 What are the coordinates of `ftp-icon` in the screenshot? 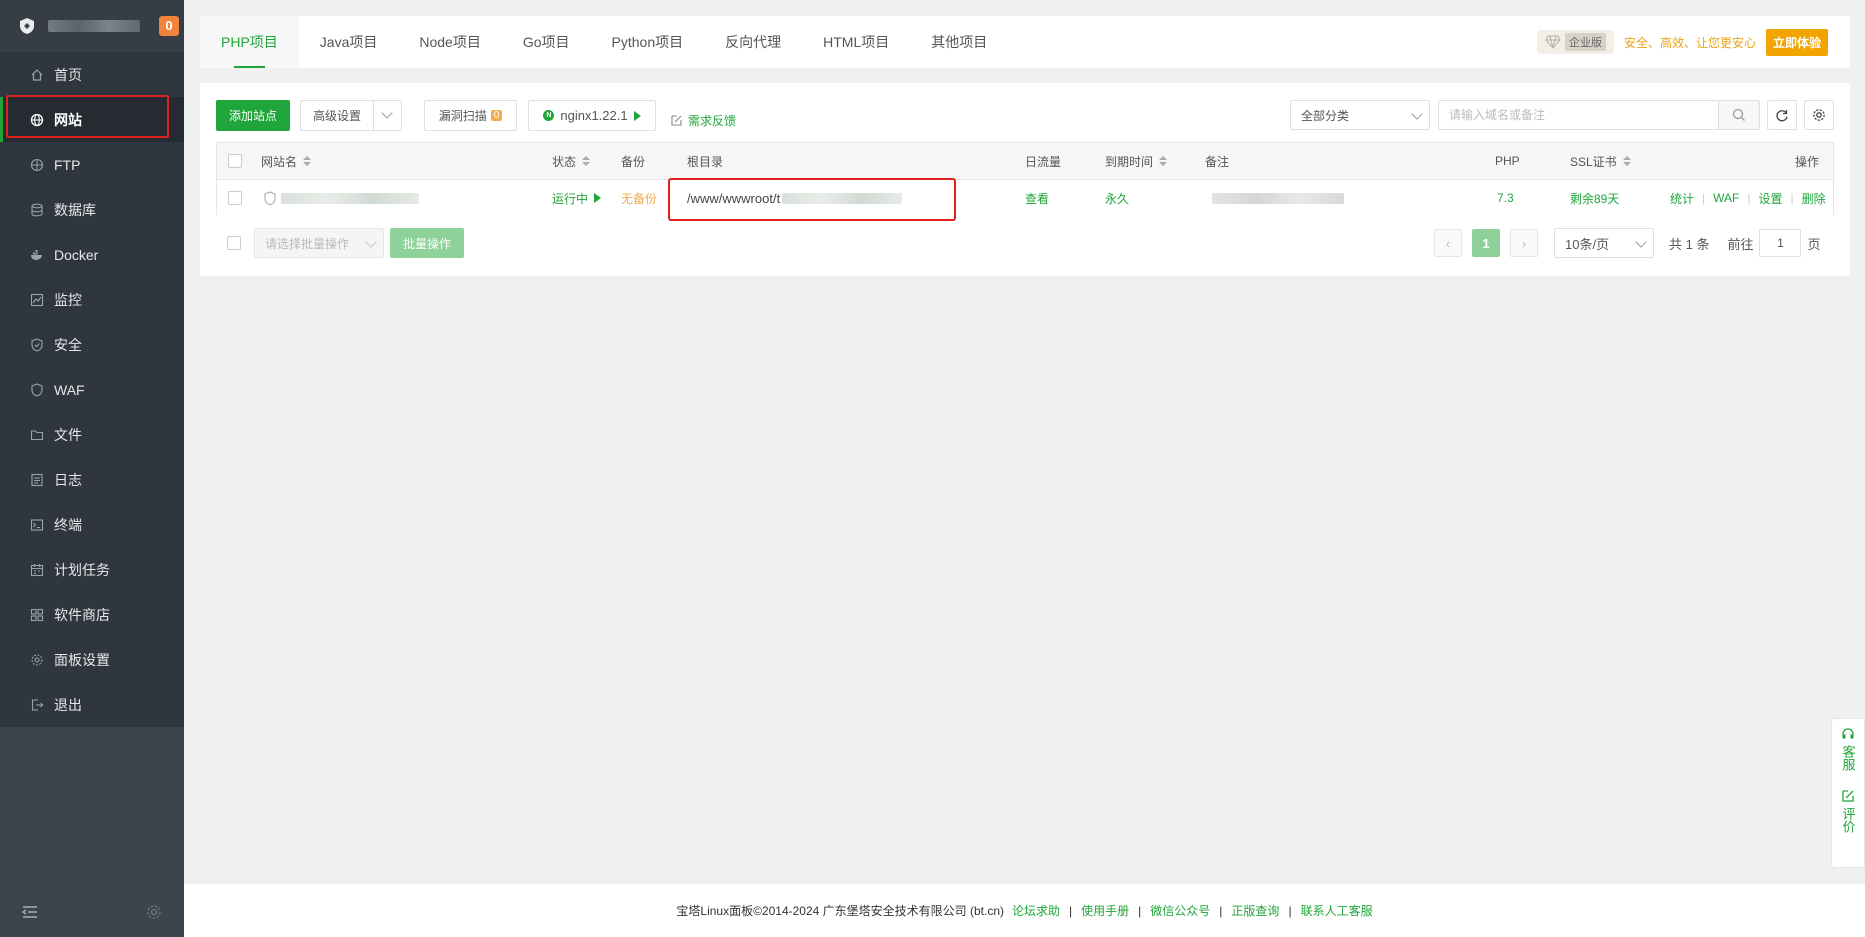 It's located at (37, 165).